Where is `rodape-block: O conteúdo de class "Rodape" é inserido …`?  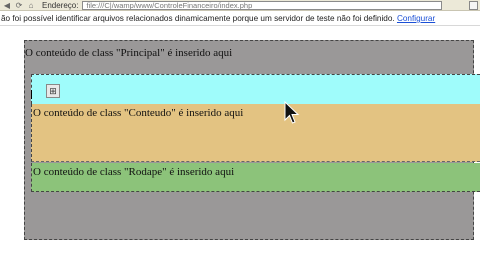 rodape-block: O conteúdo de class "Rodape" é inserido … is located at coordinates (255, 177).